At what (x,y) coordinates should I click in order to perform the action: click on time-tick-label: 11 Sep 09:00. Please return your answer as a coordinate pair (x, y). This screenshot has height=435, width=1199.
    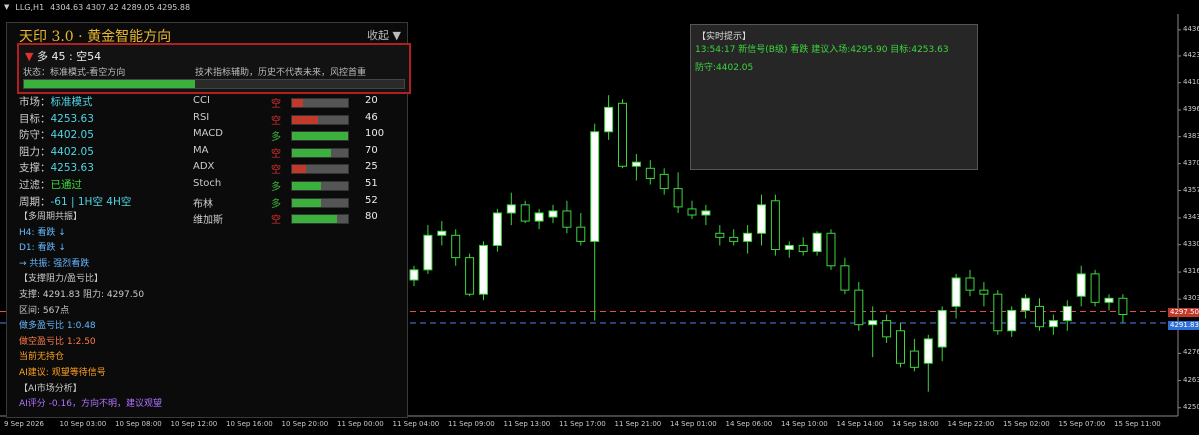
    Looking at the image, I should click on (471, 424).